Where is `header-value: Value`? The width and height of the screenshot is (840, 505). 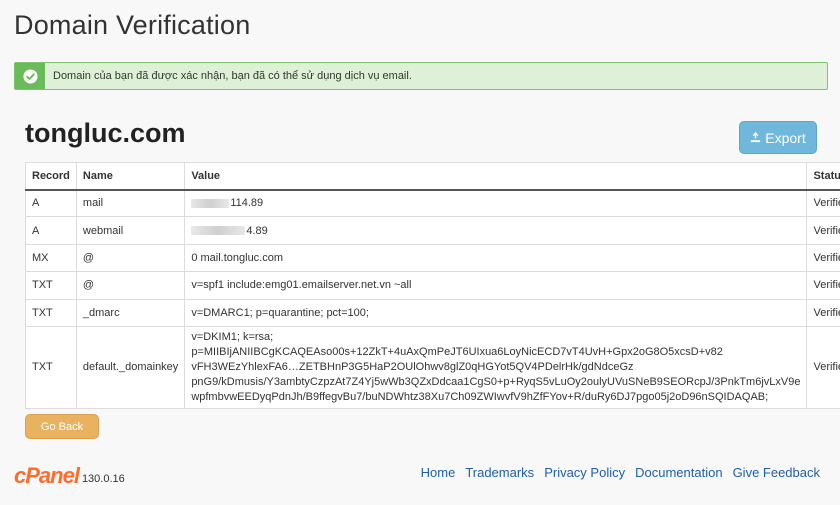 header-value: Value is located at coordinates (496, 176).